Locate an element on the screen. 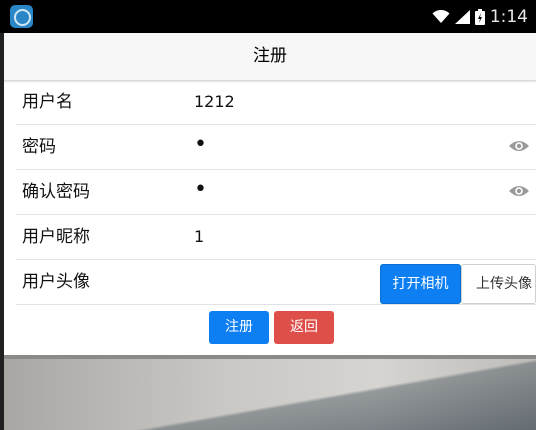 This screenshot has height=430, width=536. confirm-password-label: 确认密码 is located at coordinates (56, 192).